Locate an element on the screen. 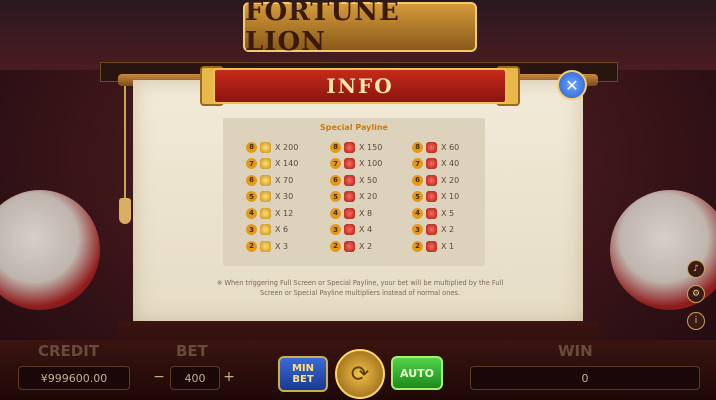  spin-button: ⟳ is located at coordinates (360, 374).